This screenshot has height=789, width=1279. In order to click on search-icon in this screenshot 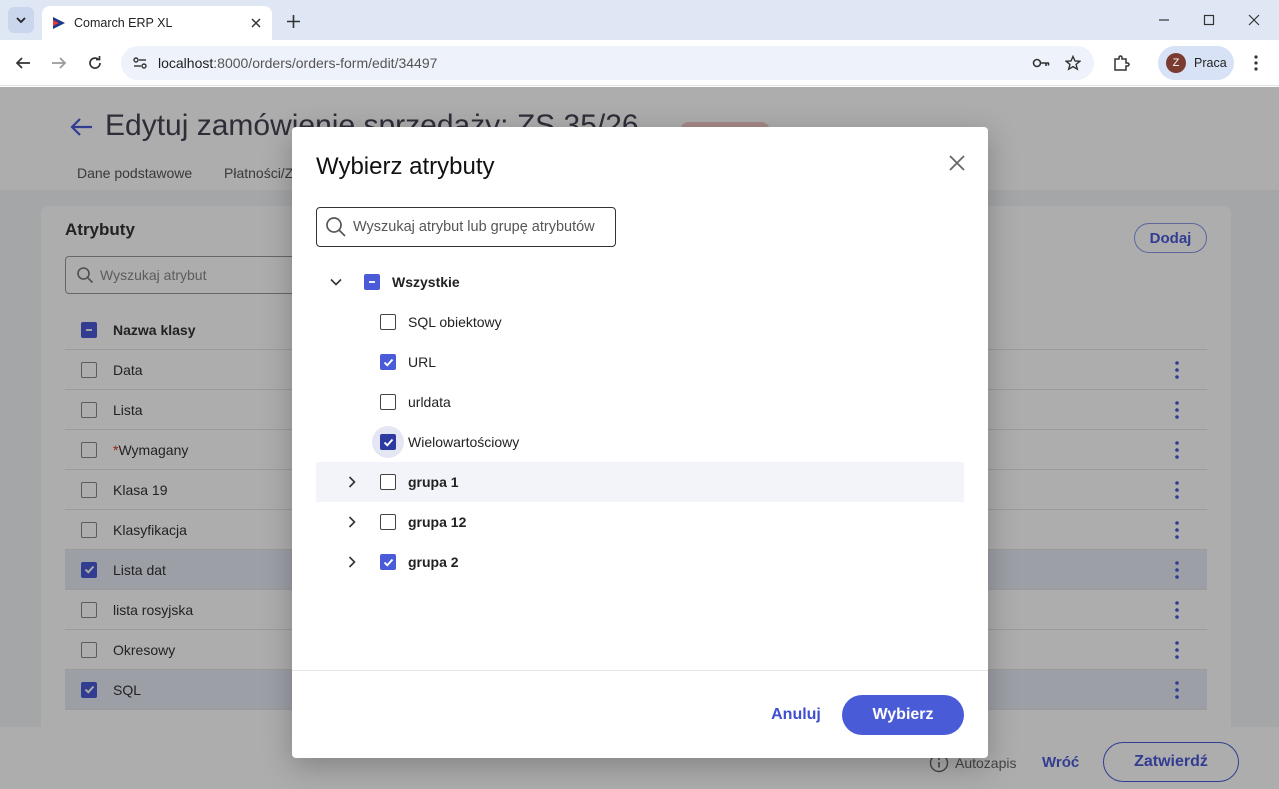, I will do `click(336, 227)`.